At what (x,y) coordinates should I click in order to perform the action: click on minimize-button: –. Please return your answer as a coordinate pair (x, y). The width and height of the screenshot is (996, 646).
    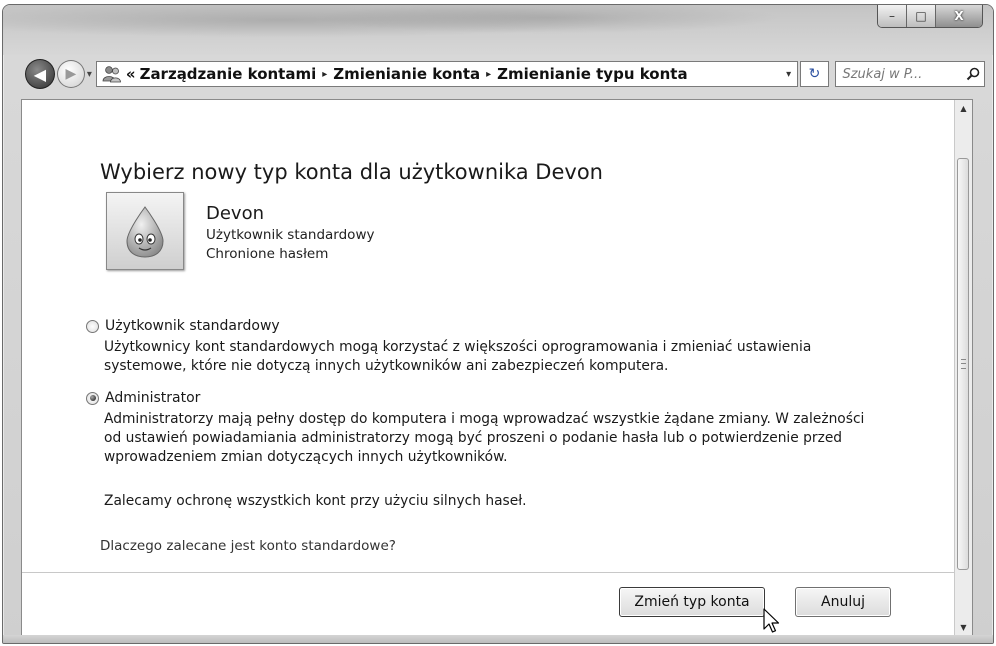
    Looking at the image, I should click on (892, 16).